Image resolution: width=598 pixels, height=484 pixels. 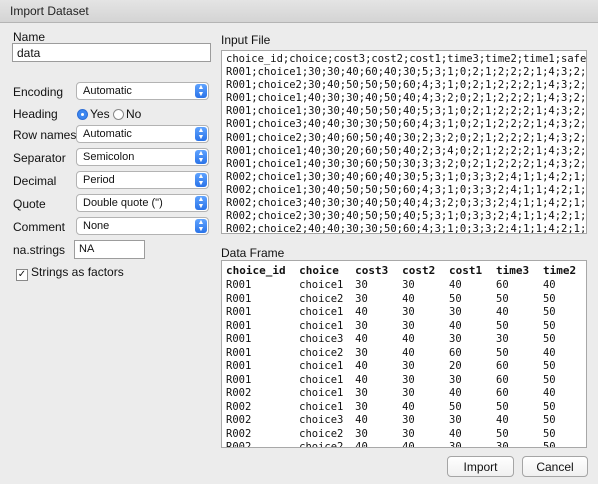 I want to click on comment-select: None ▲ ▼, so click(x=142, y=226).